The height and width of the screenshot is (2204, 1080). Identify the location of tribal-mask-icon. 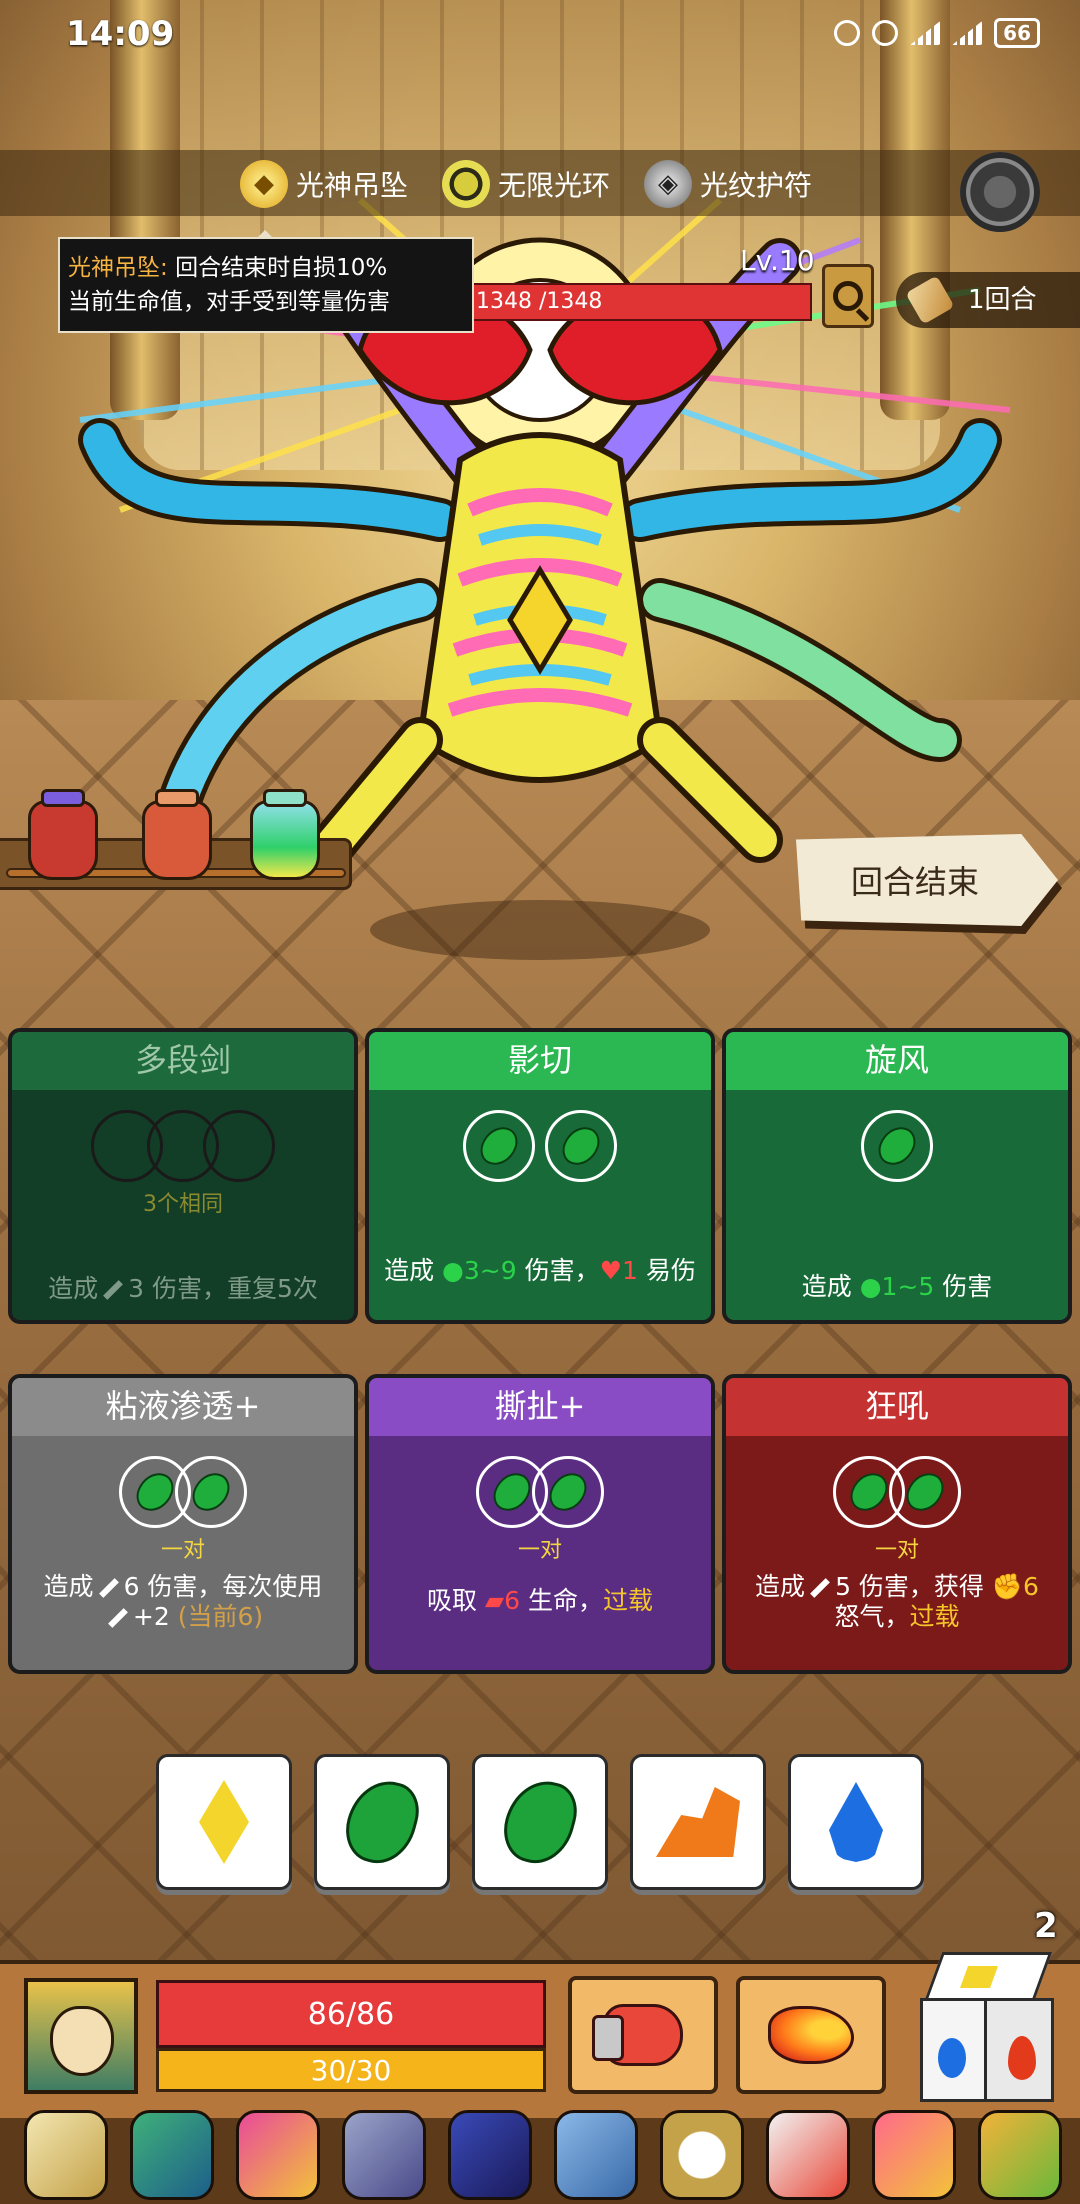
(278, 2155).